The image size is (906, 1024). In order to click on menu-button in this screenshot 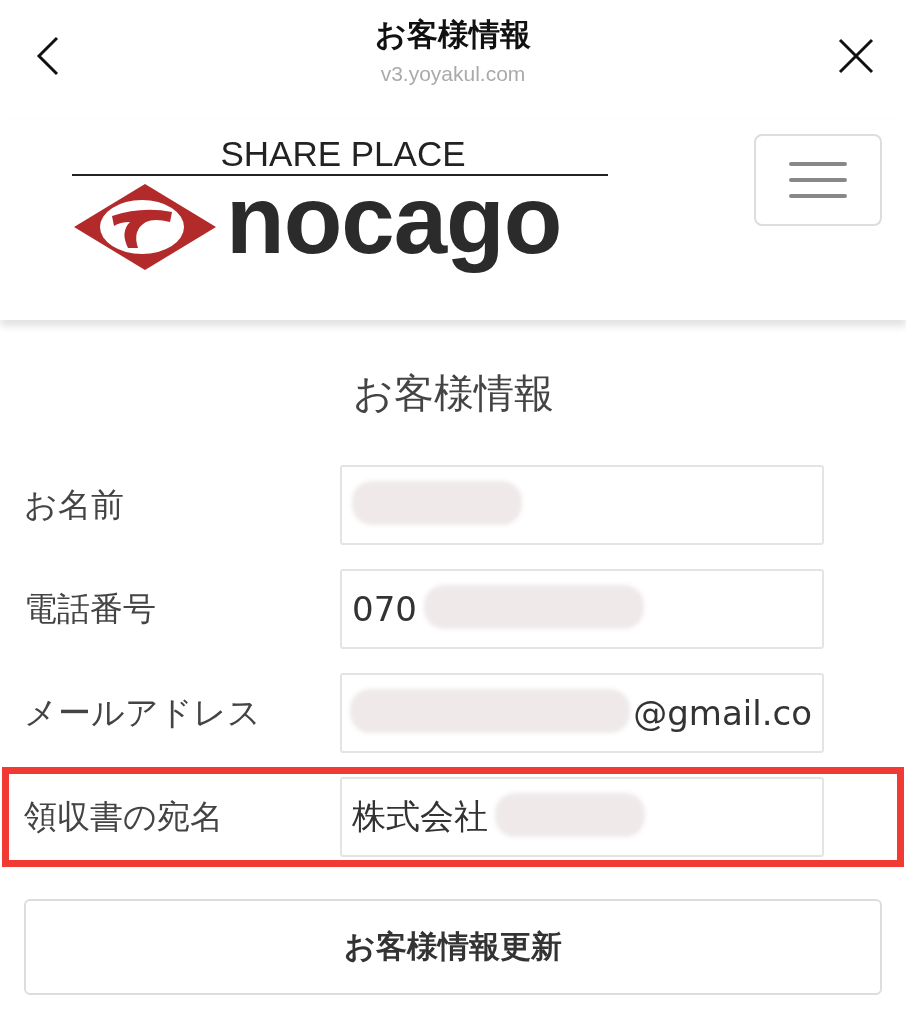, I will do `click(818, 180)`.